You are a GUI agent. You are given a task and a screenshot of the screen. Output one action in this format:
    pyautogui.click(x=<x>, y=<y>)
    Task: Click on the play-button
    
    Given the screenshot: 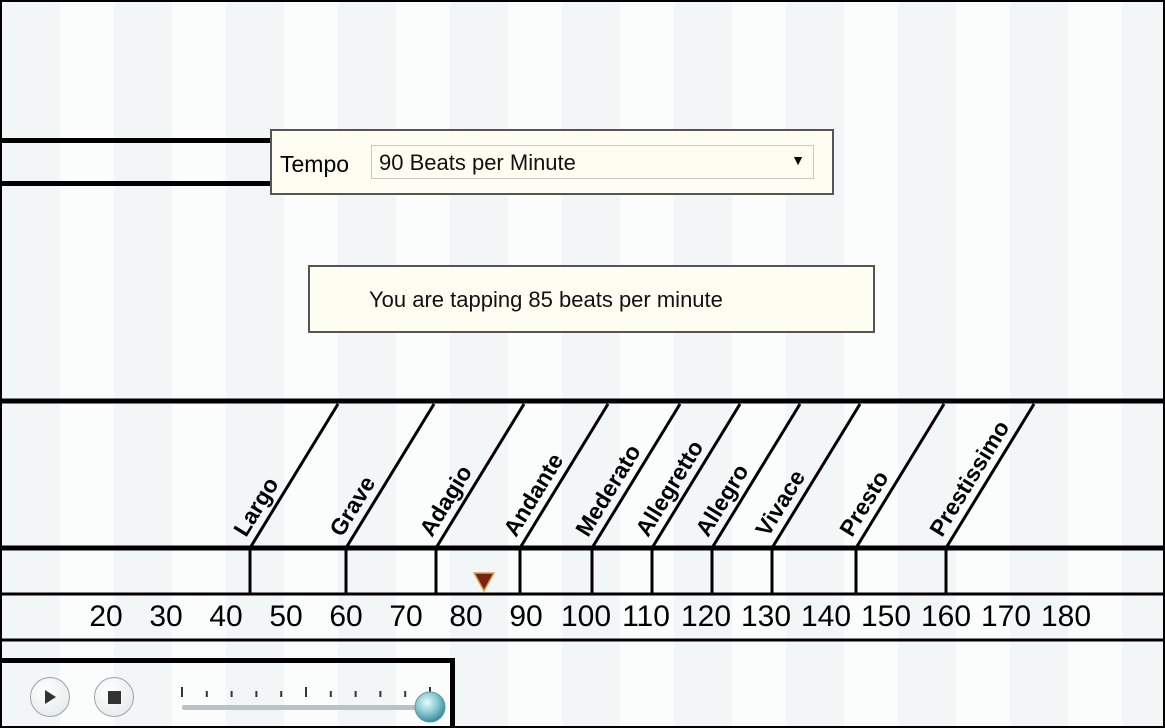 What is the action you would take?
    pyautogui.click(x=50, y=697)
    